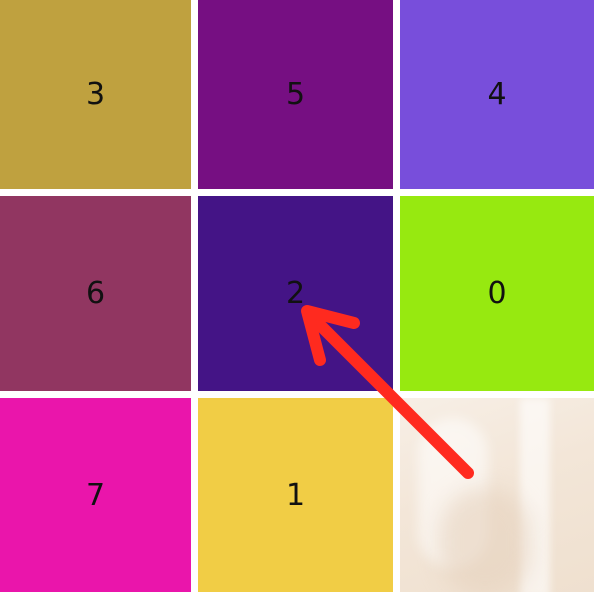 The image size is (594, 592). I want to click on puzzle-tile-3: 3, so click(95, 94).